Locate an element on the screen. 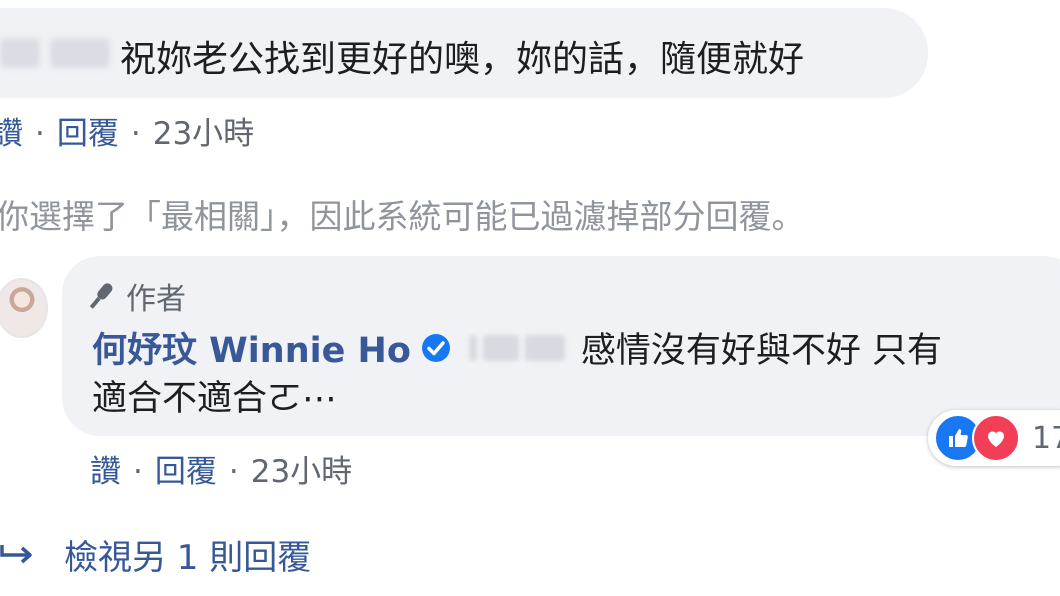 Image resolution: width=1060 pixels, height=596 pixels. view-more-replies-link: 檢視另 1 則回覆 is located at coordinates (155, 554).